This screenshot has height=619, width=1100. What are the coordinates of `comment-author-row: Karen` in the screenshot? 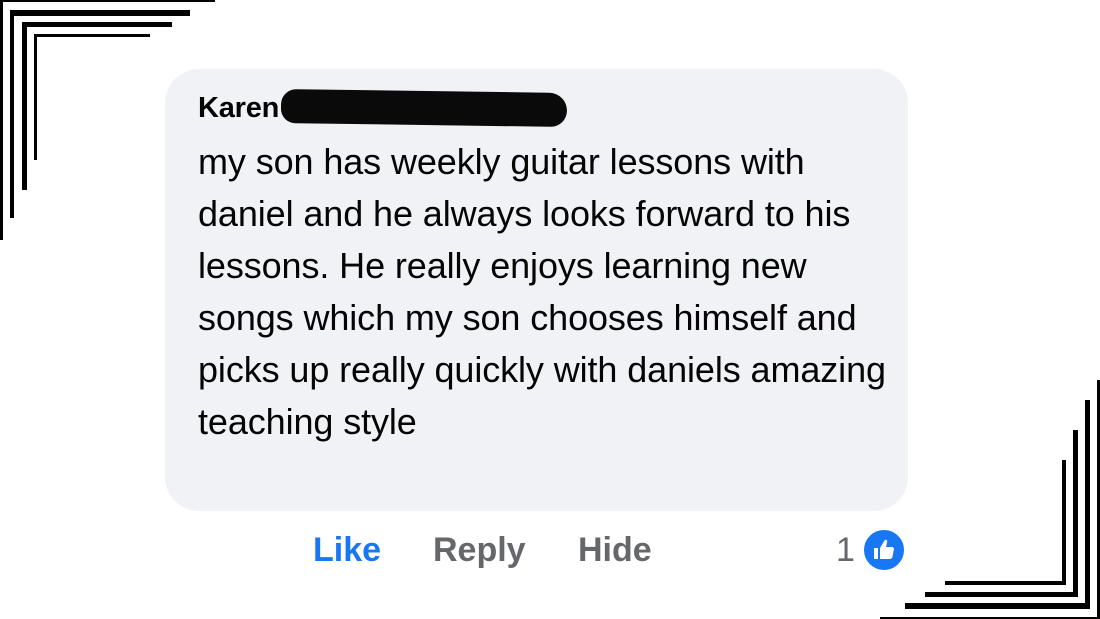 It's located at (383, 108).